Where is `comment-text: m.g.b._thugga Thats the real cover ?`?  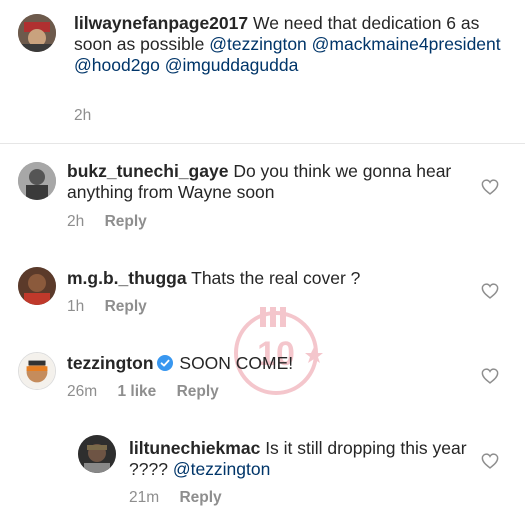 comment-text: m.g.b._thugga Thats the real cover ? is located at coordinates (267, 278).